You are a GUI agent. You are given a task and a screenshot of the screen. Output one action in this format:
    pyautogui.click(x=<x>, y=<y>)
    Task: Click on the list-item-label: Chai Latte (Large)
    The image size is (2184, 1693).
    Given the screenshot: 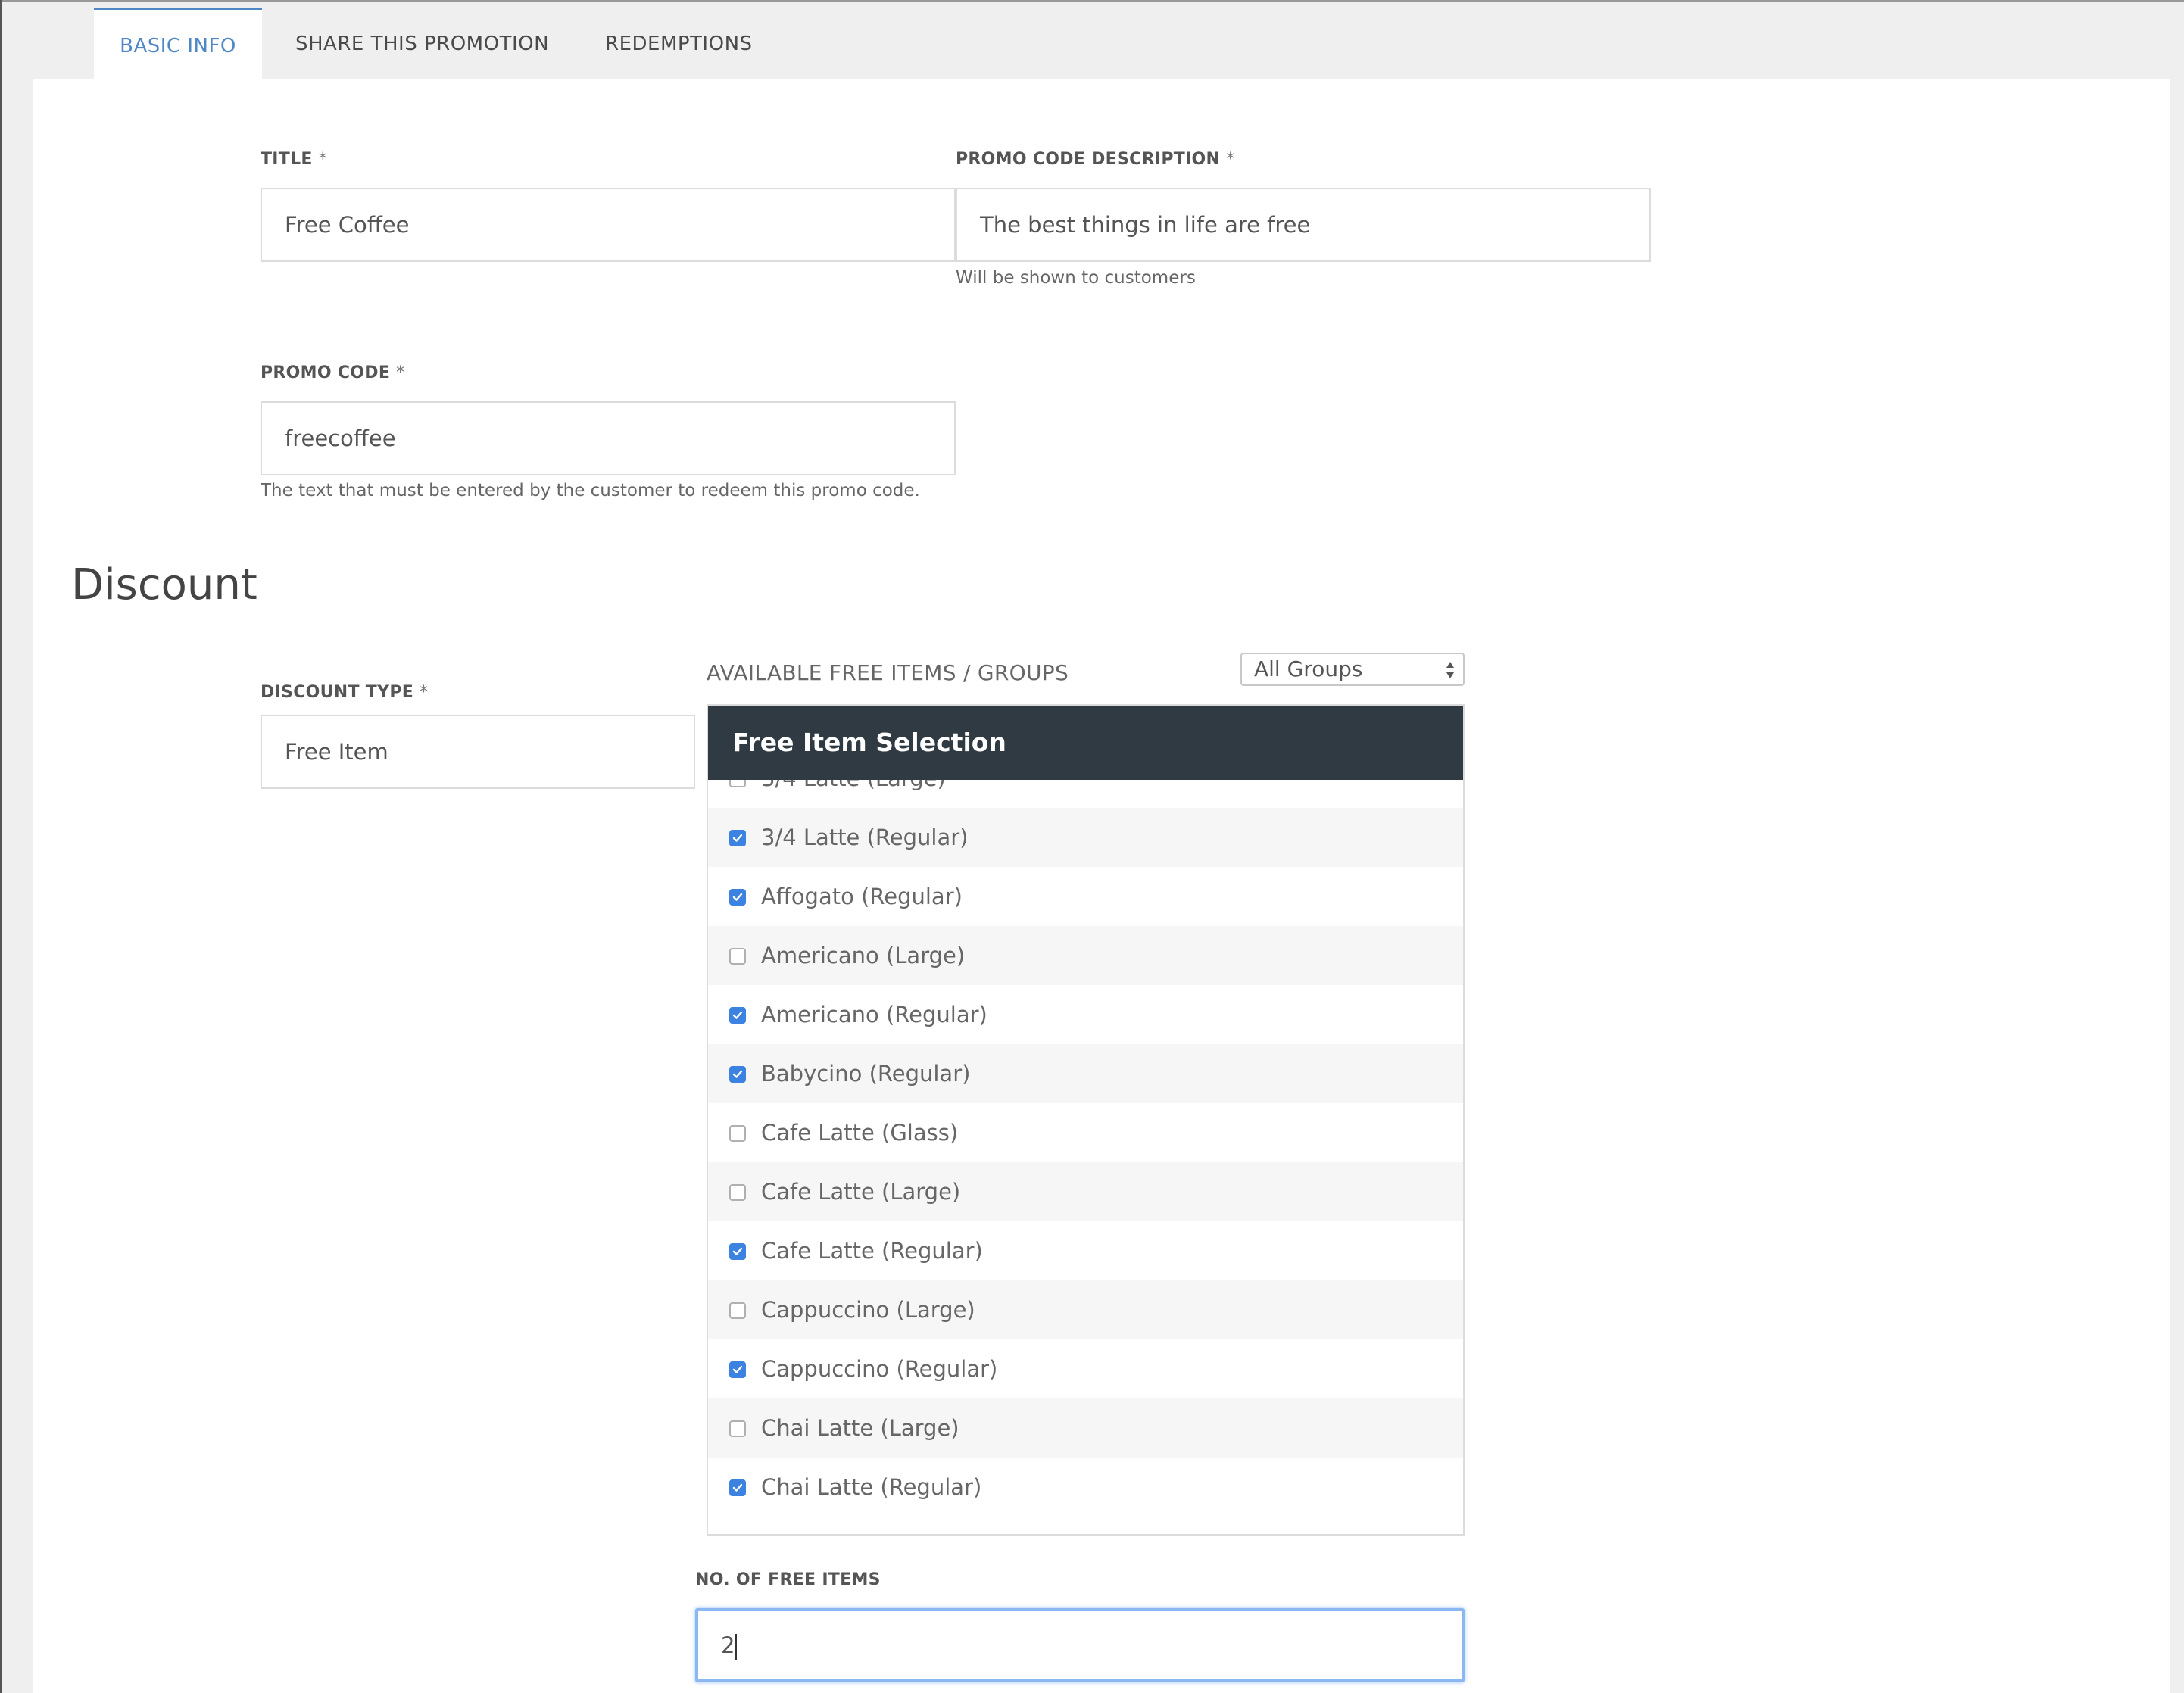 What is the action you would take?
    pyautogui.click(x=860, y=1428)
    